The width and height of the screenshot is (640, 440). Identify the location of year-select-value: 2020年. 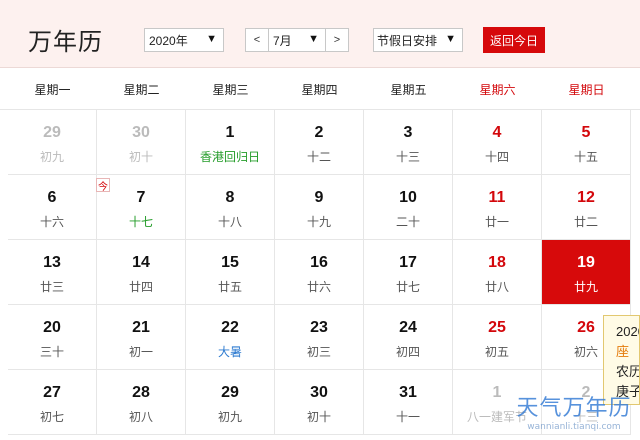
(168, 40).